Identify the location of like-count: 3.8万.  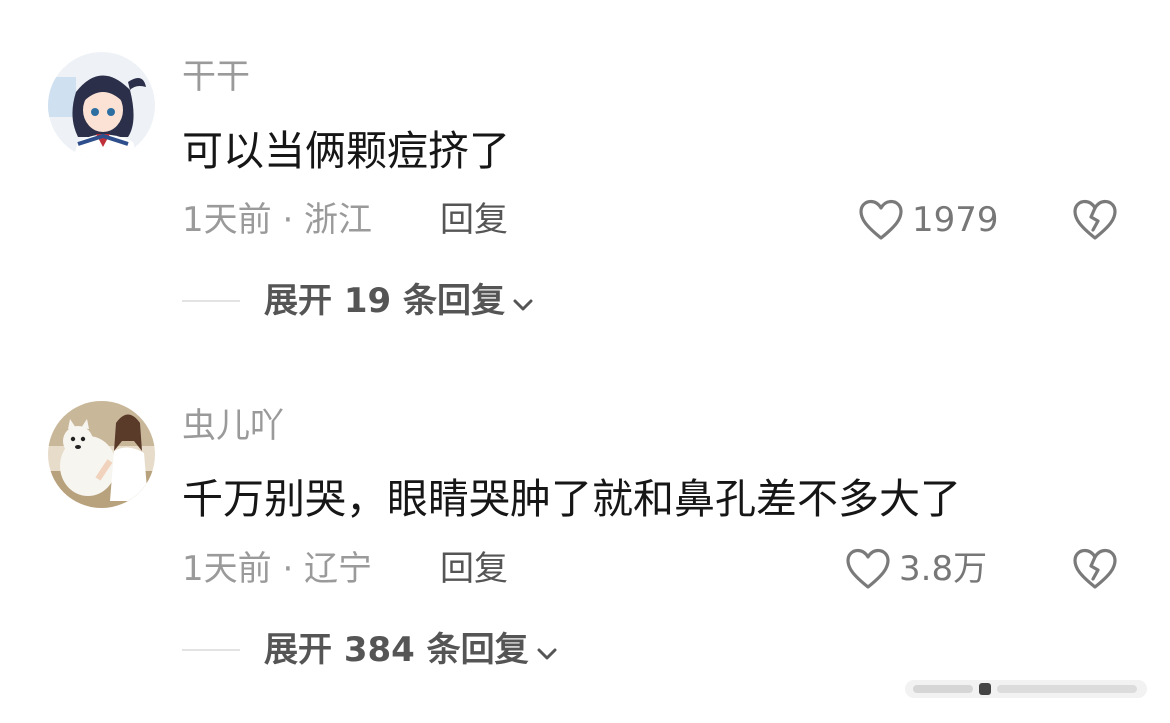
(943, 569).